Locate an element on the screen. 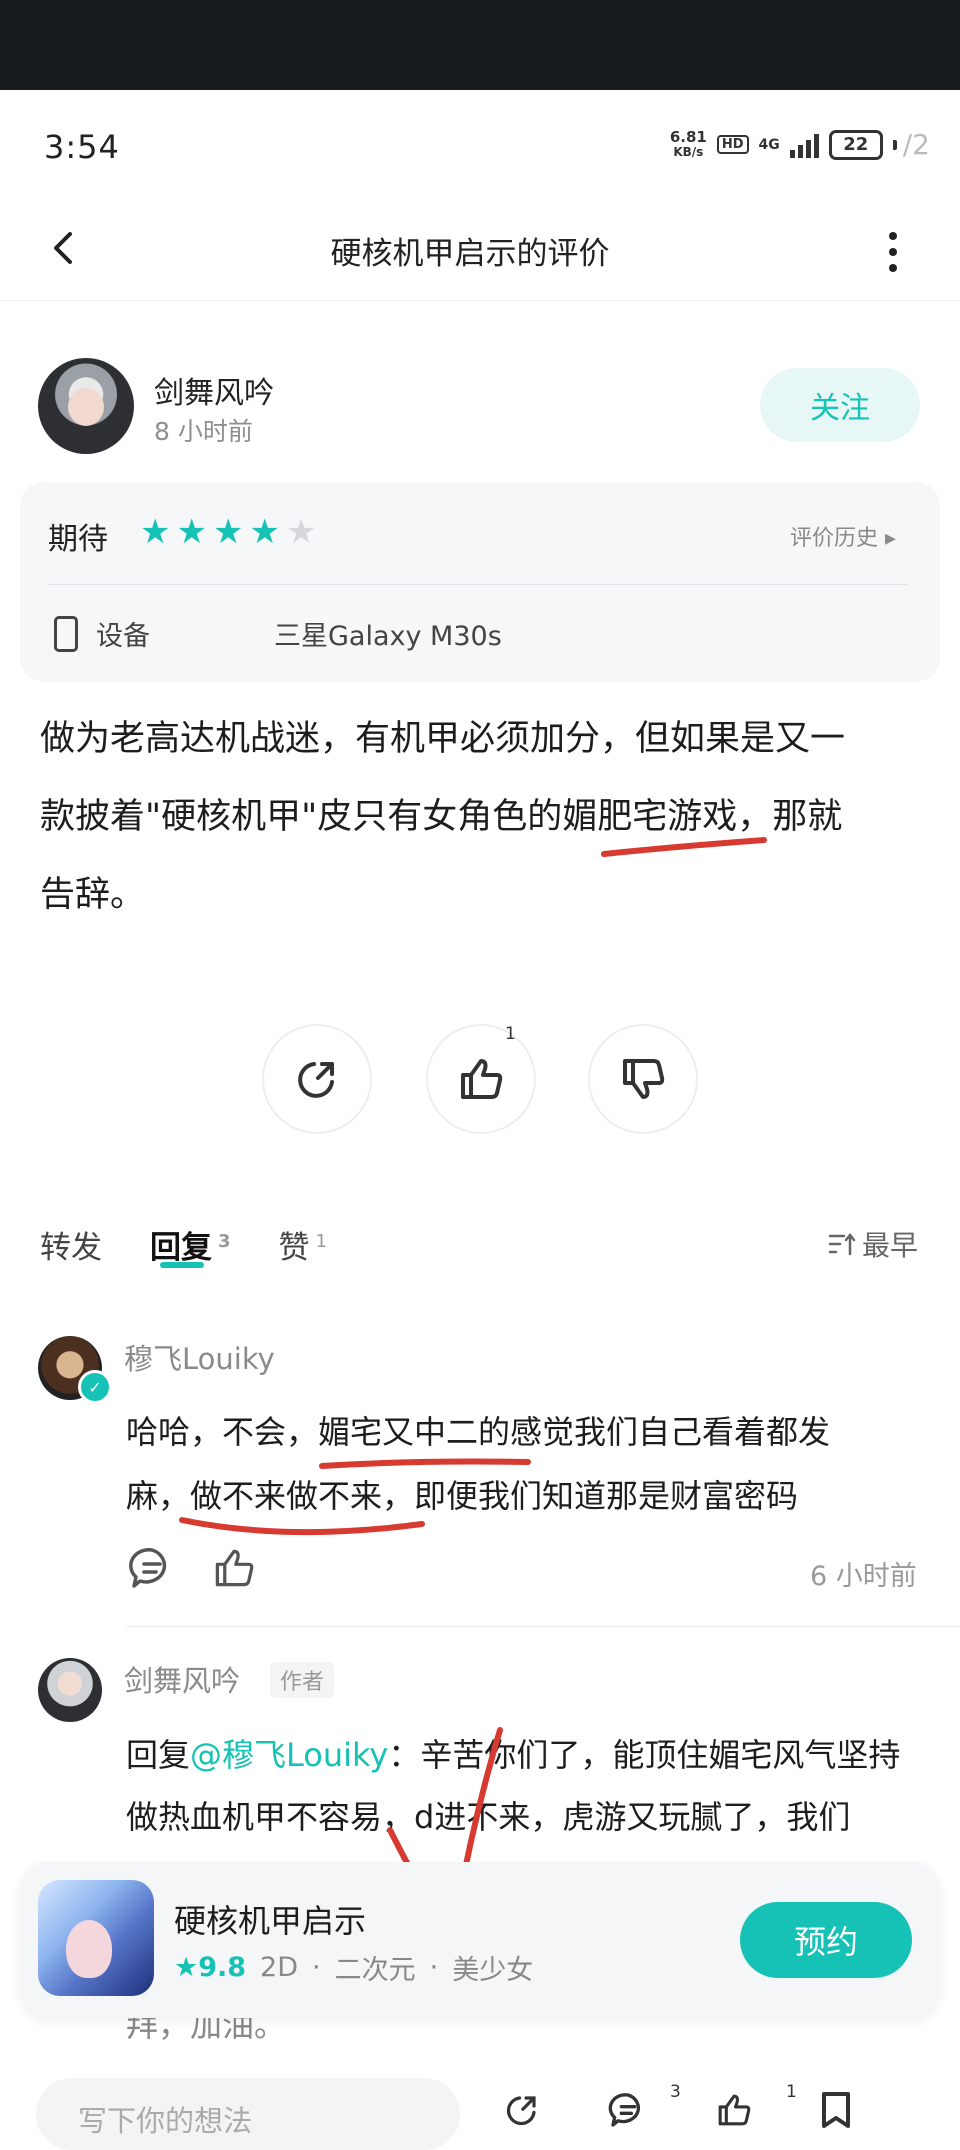 This screenshot has width=960, height=2150. game-score: ★9.8 is located at coordinates (210, 1967).